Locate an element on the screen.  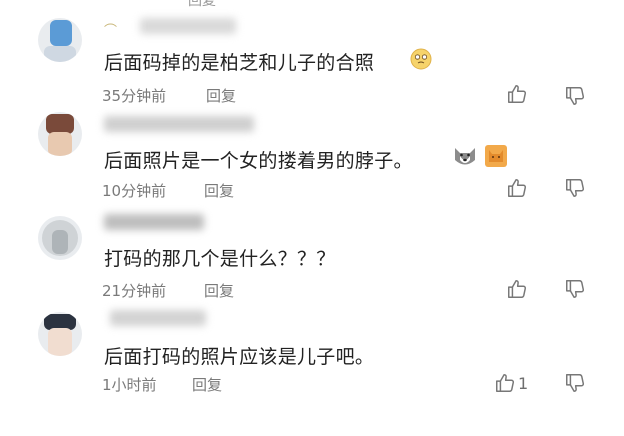
face-emoji is located at coordinates (421, 59).